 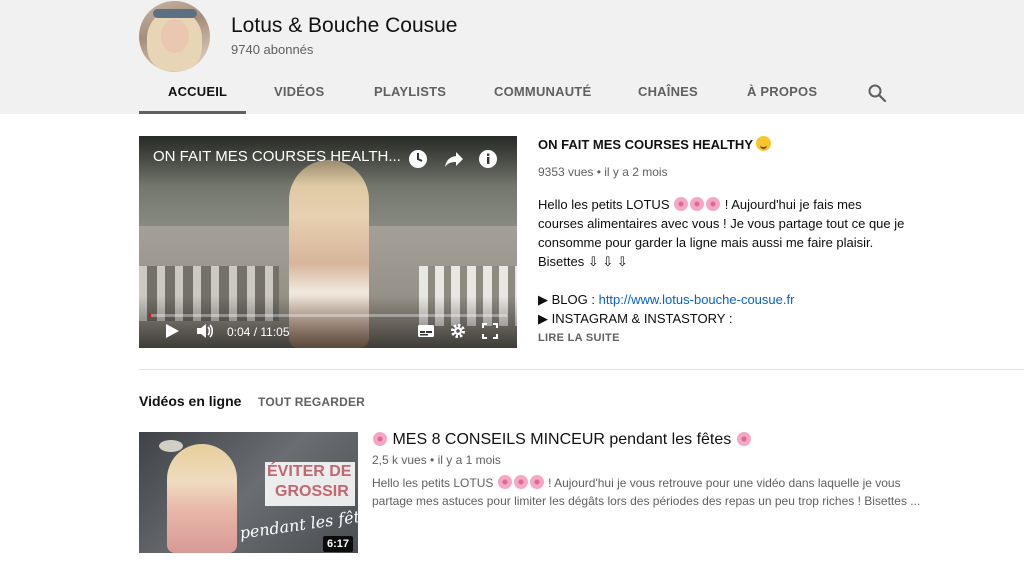 I want to click on video-progress-fill, so click(x=150, y=315).